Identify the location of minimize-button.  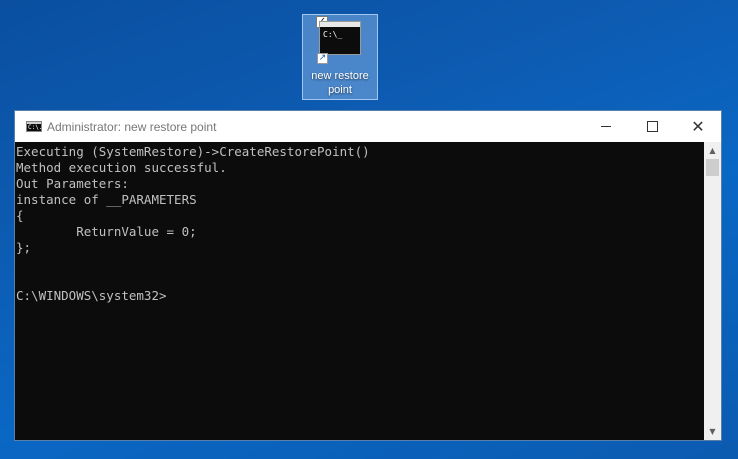
(606, 126).